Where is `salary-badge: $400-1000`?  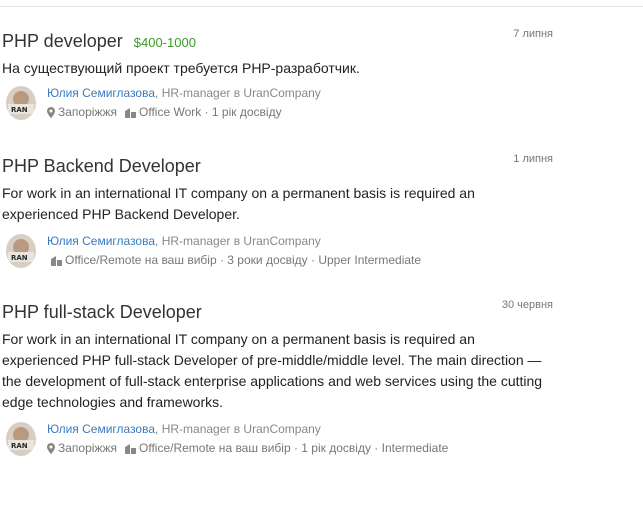
salary-badge: $400-1000 is located at coordinates (164, 42).